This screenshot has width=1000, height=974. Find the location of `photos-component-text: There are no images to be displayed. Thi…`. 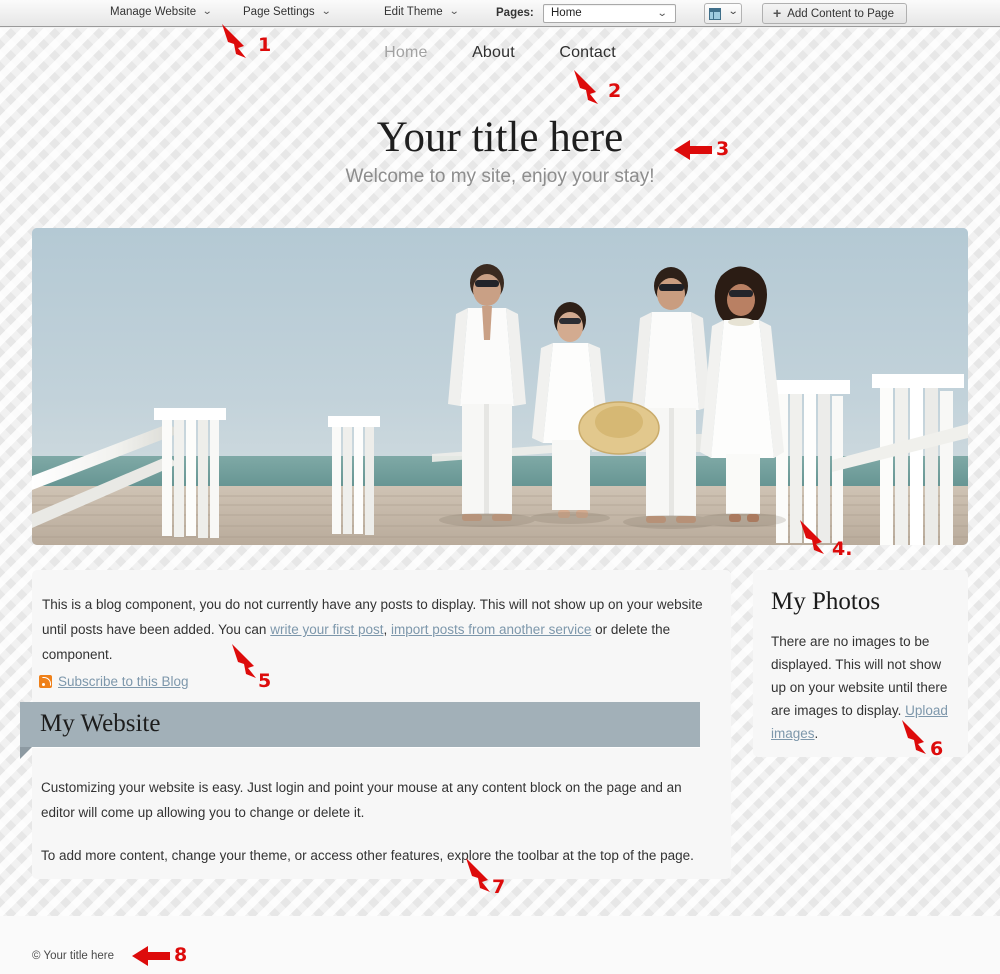

photos-component-text: There are no images to be displayed. Thi… is located at coordinates (860, 687).